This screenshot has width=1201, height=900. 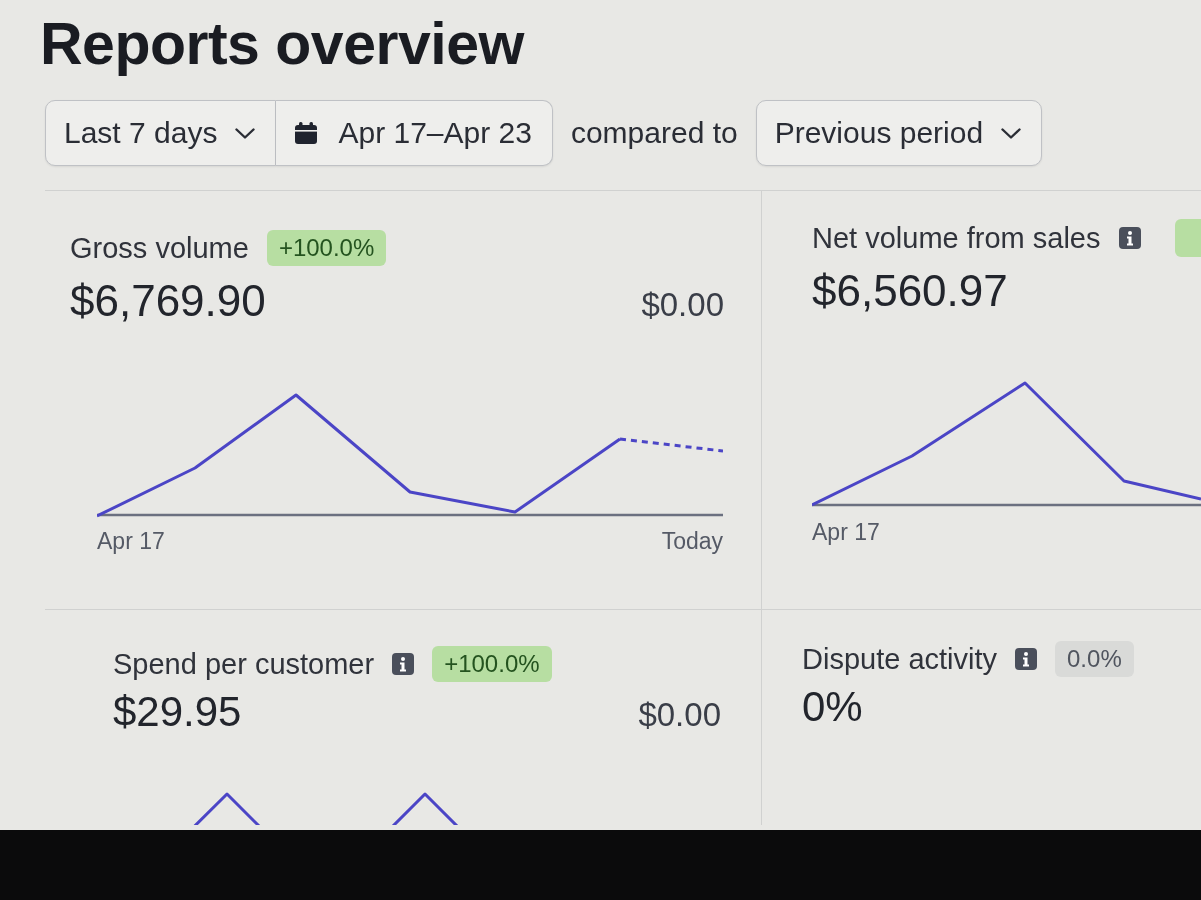 What do you see at coordinates (168, 301) in the screenshot?
I see `metric-value: $6,769.90` at bounding box center [168, 301].